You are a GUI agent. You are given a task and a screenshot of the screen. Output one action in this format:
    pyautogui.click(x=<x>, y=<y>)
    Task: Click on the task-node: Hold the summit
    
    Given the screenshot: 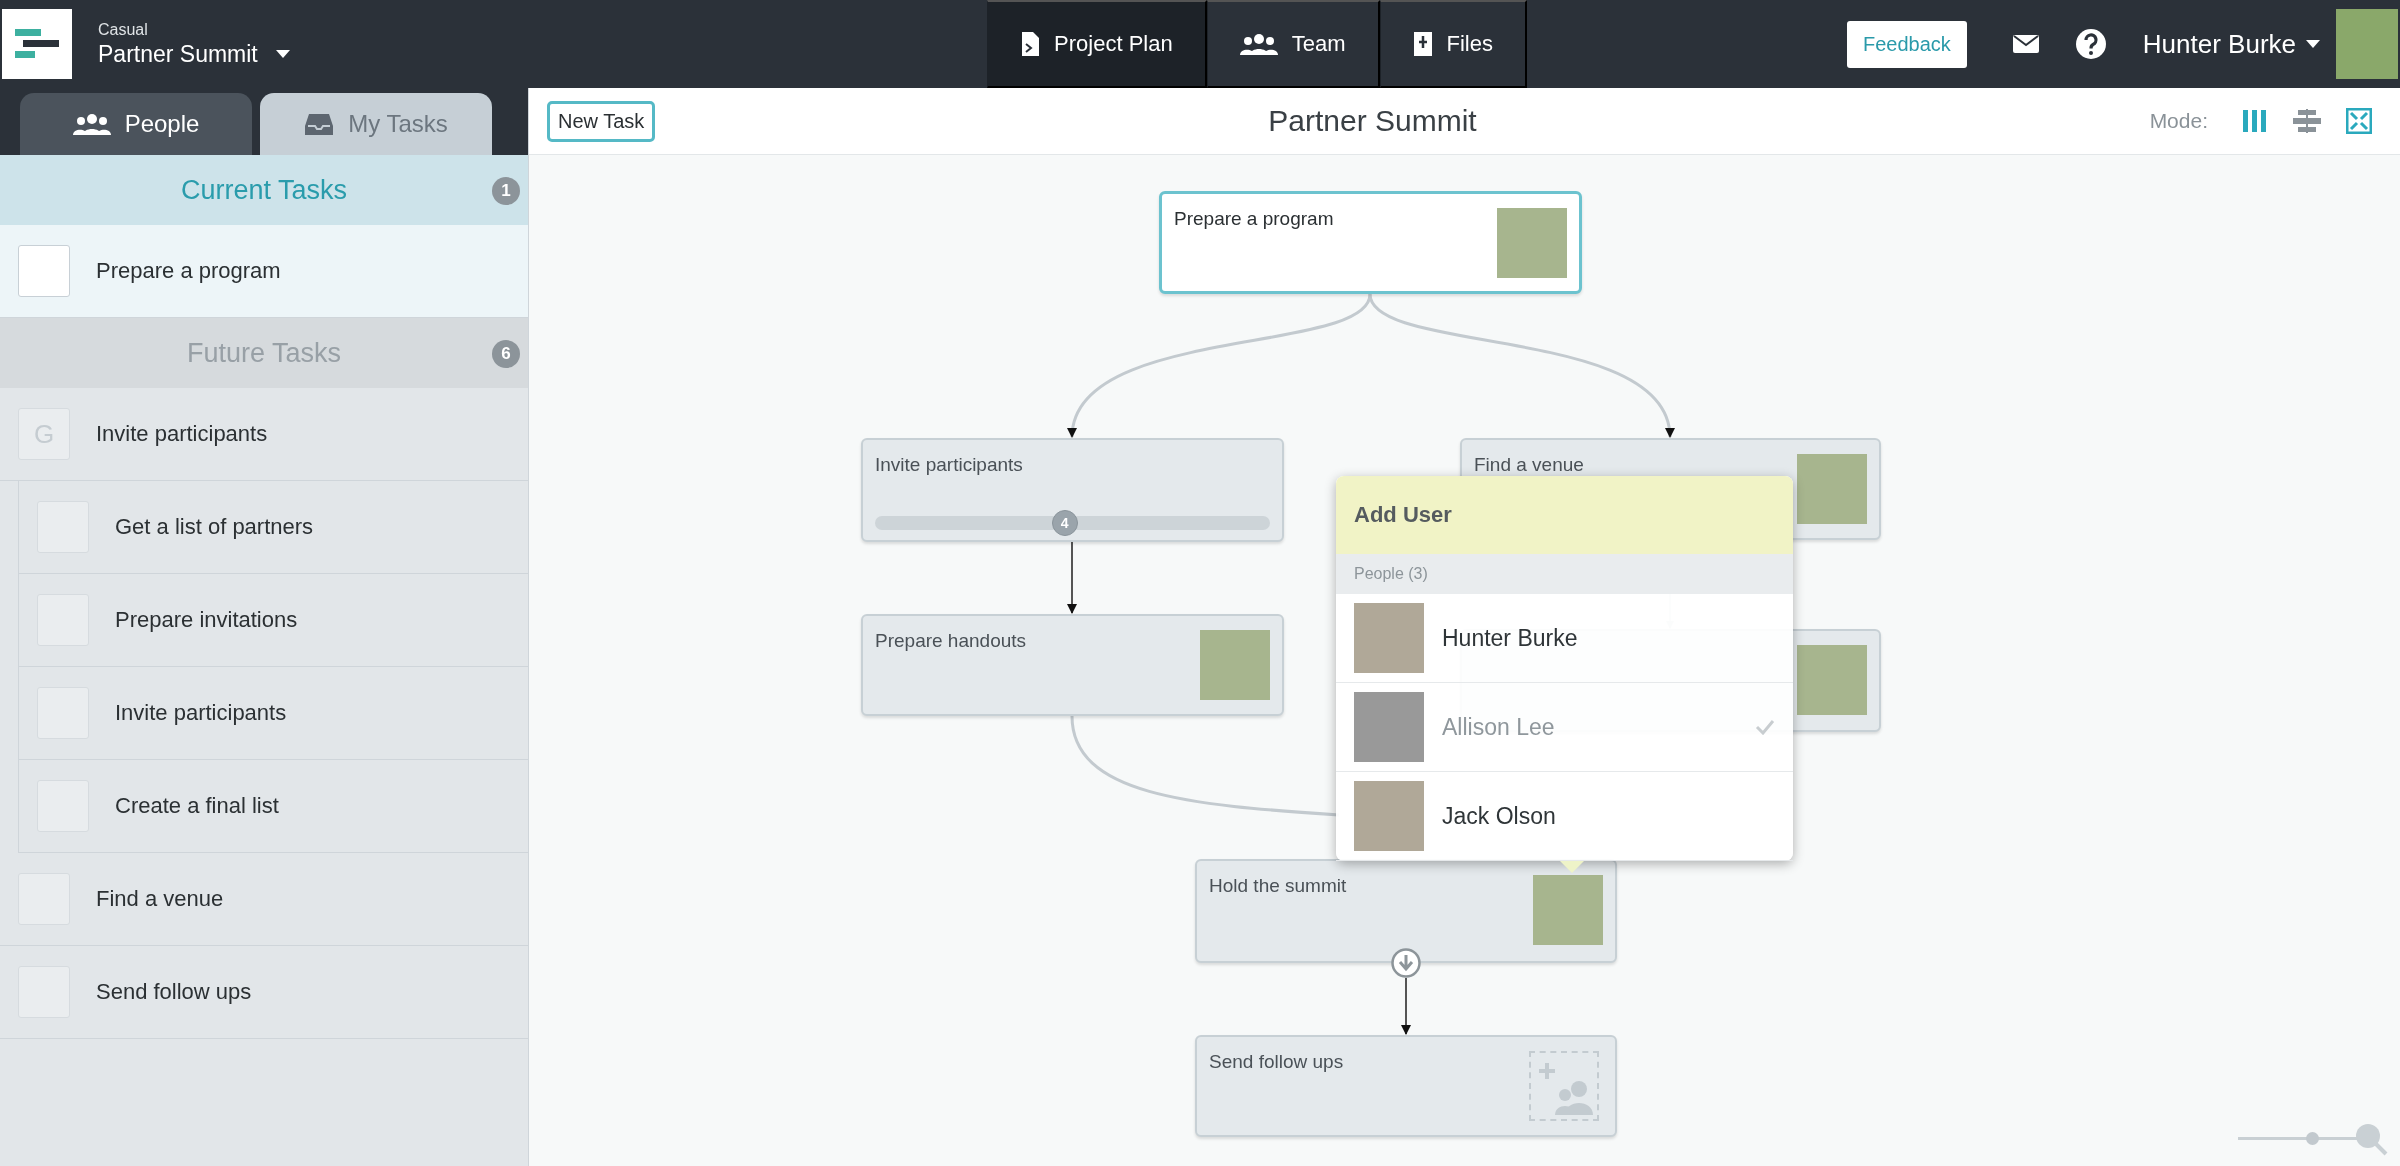 What is the action you would take?
    pyautogui.click(x=1406, y=911)
    